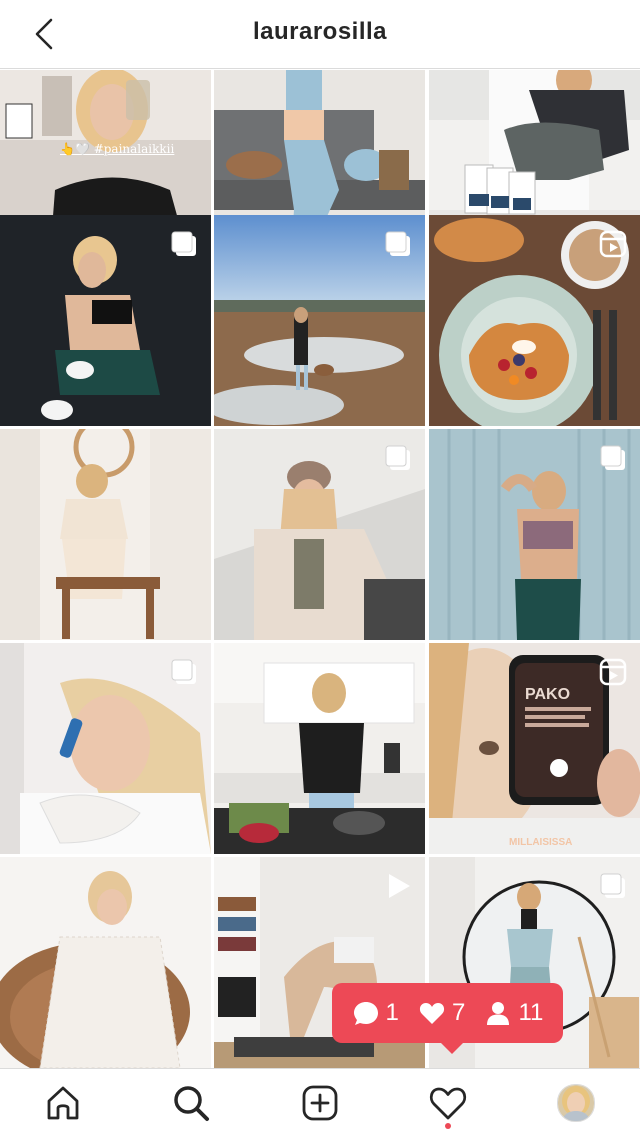 The width and height of the screenshot is (640, 1139). I want to click on comments-count: 1, so click(392, 1012).